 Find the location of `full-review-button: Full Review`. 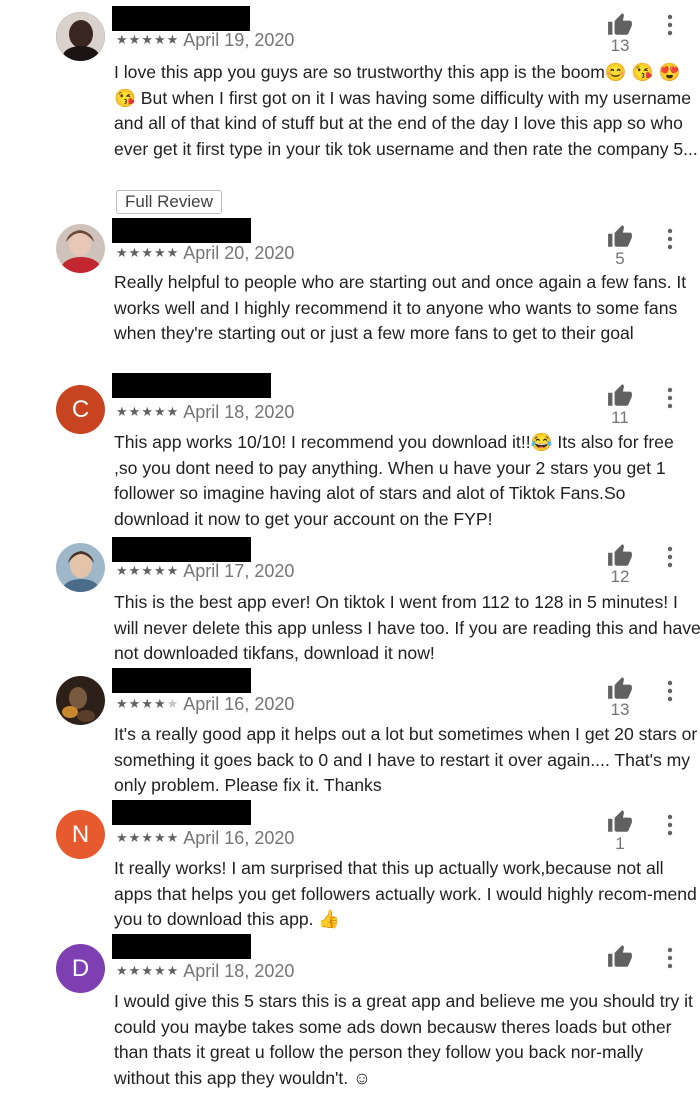

full-review-button: Full Review is located at coordinates (169, 202).